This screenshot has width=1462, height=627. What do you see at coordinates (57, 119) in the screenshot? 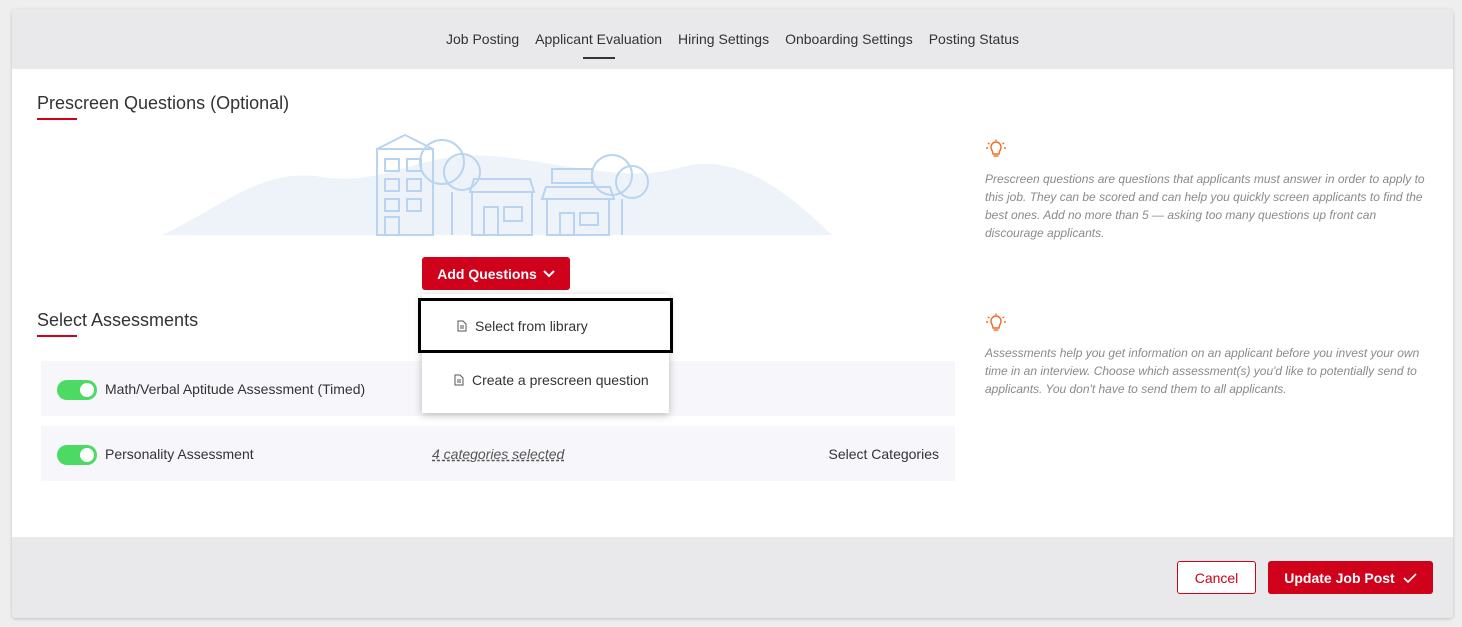
I see `prescreen-underline` at bounding box center [57, 119].